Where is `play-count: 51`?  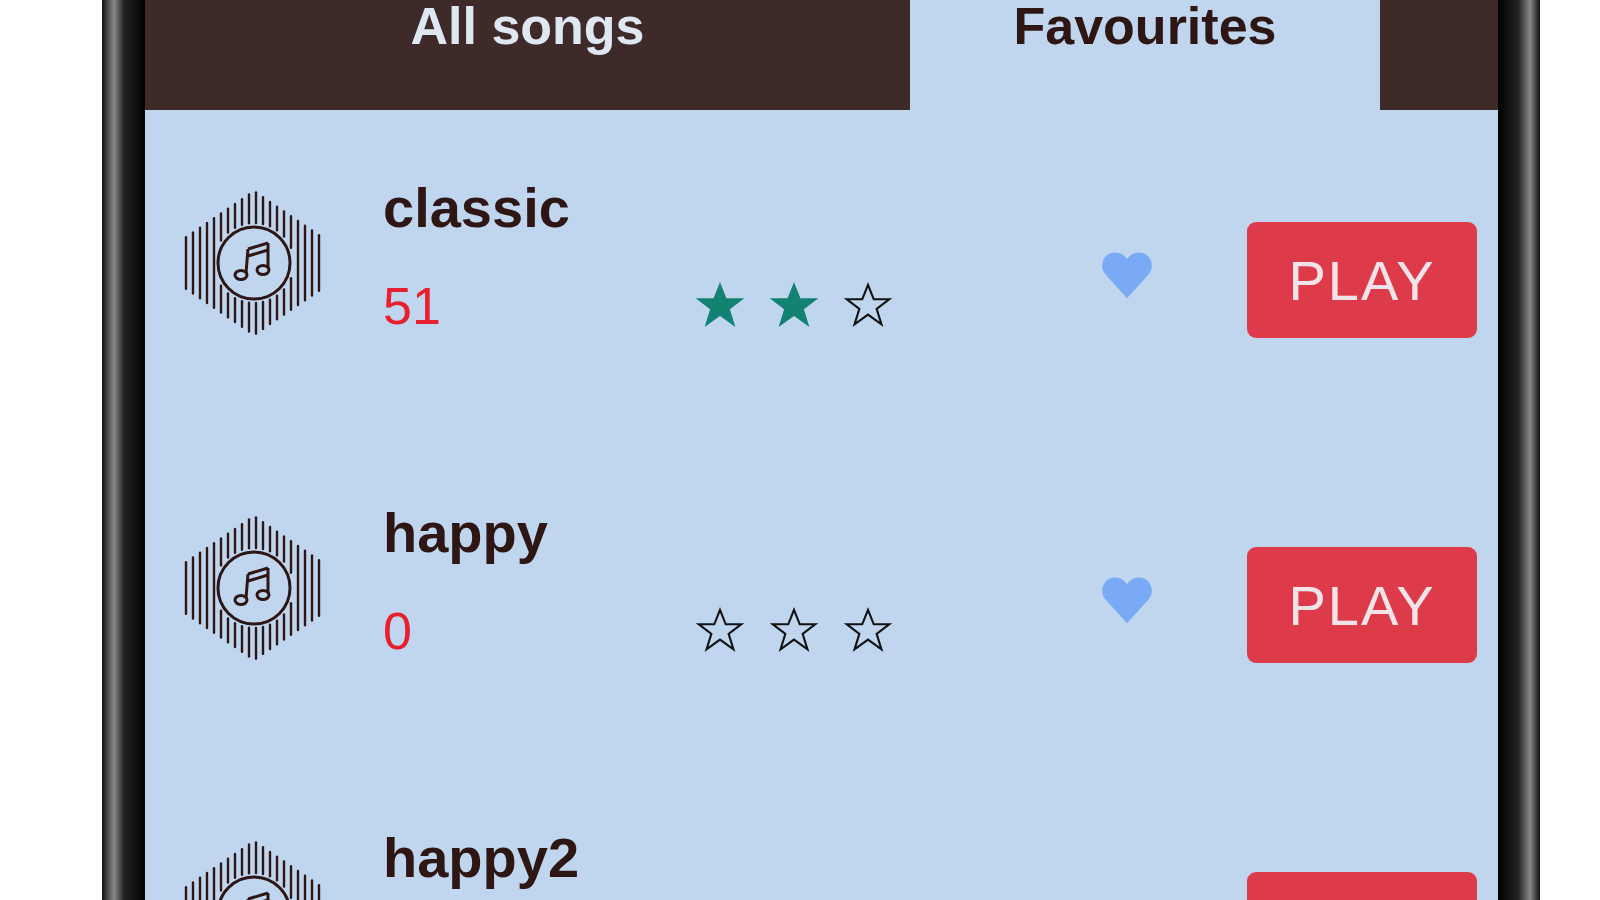 play-count: 51 is located at coordinates (412, 306).